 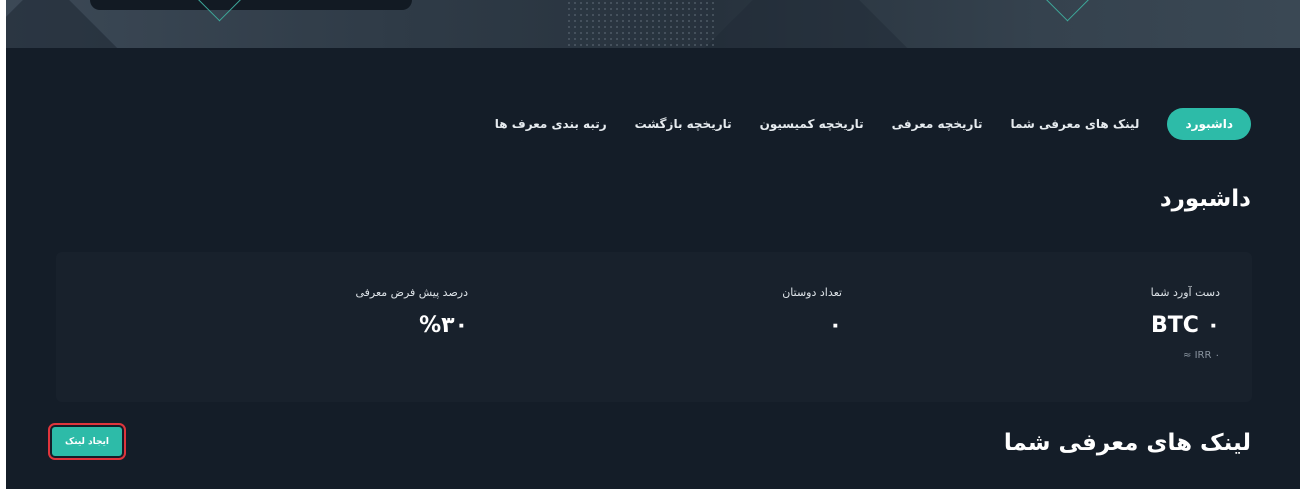 What do you see at coordinates (683, 124) in the screenshot?
I see `tab-return-history: تاریخچه بازگشت` at bounding box center [683, 124].